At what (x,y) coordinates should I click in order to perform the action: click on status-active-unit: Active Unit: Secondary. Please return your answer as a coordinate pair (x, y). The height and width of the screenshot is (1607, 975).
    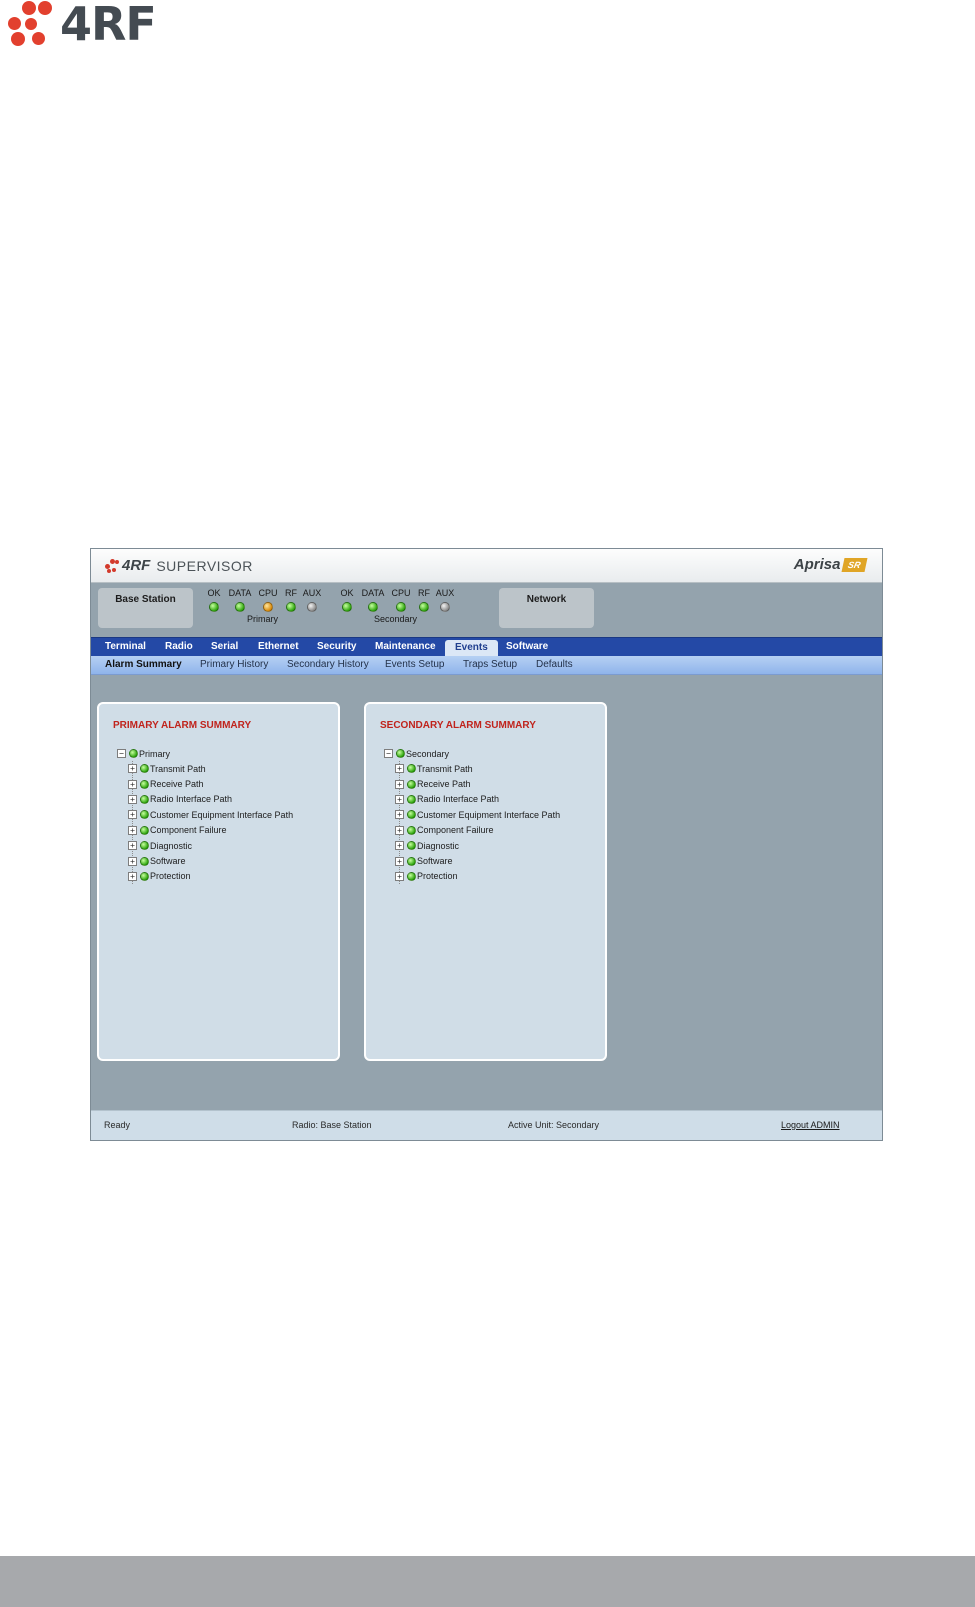
    Looking at the image, I should click on (554, 1125).